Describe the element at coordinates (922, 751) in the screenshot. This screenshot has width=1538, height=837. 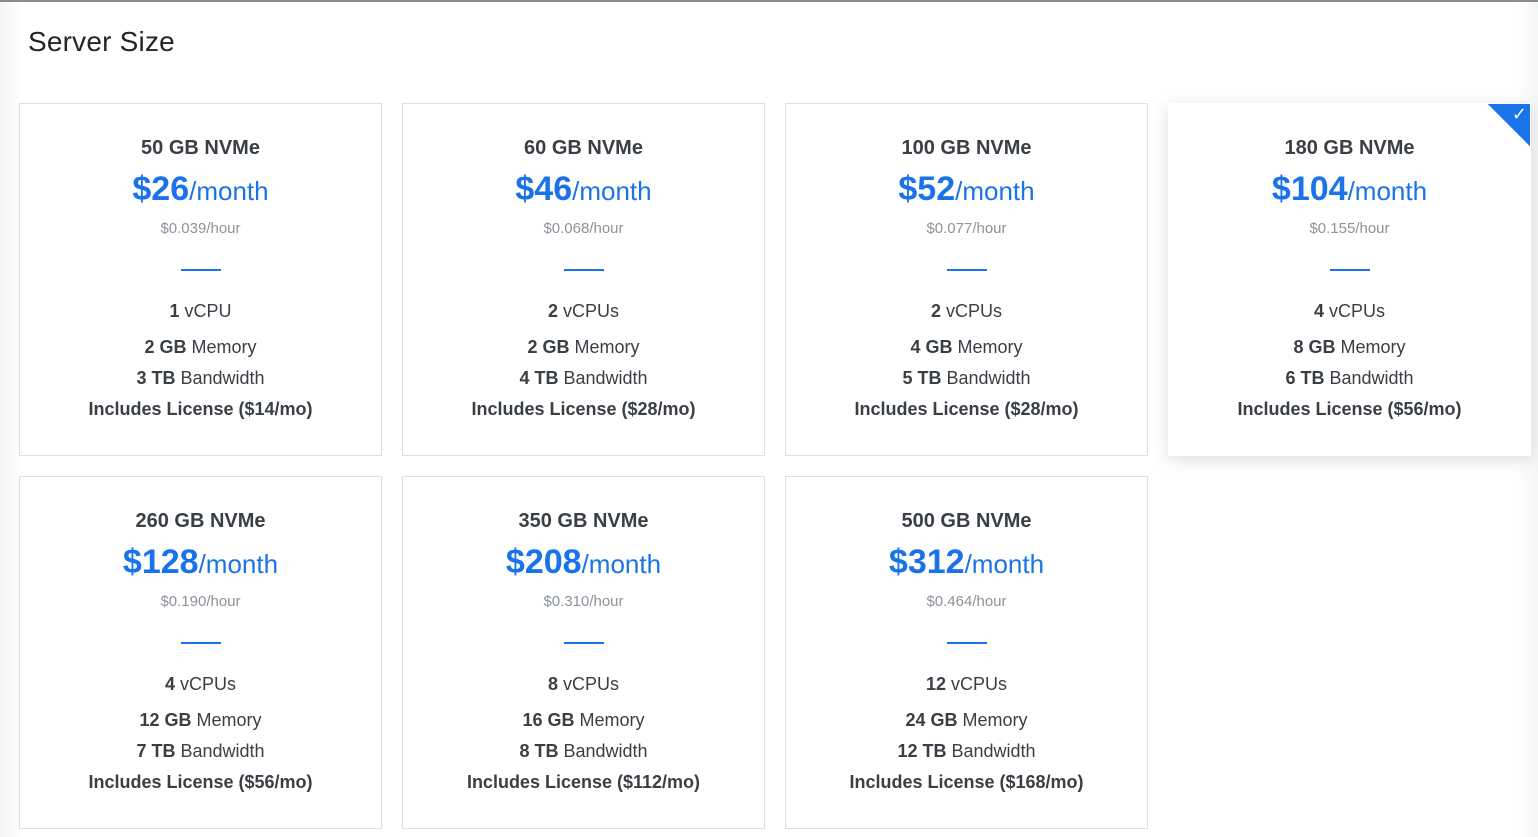
I see `plan-bandwidth-amount: 12 TB` at that location.